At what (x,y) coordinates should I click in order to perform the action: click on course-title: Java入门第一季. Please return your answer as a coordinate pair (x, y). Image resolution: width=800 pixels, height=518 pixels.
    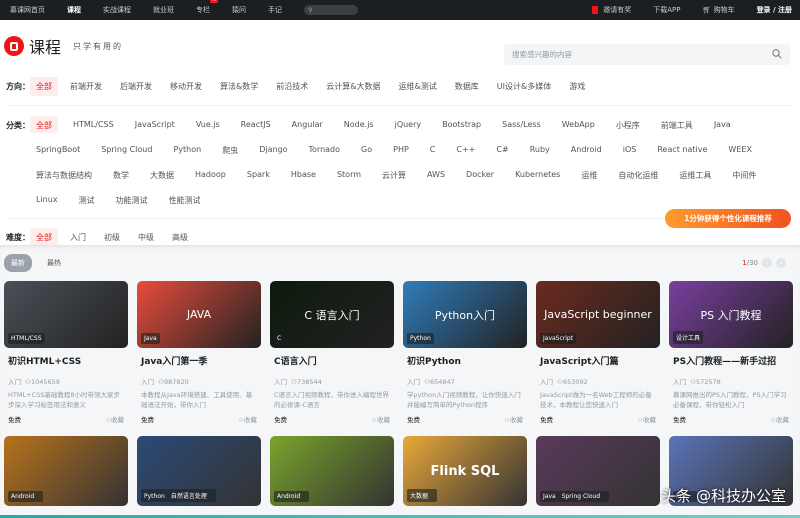
    Looking at the image, I should click on (201, 365).